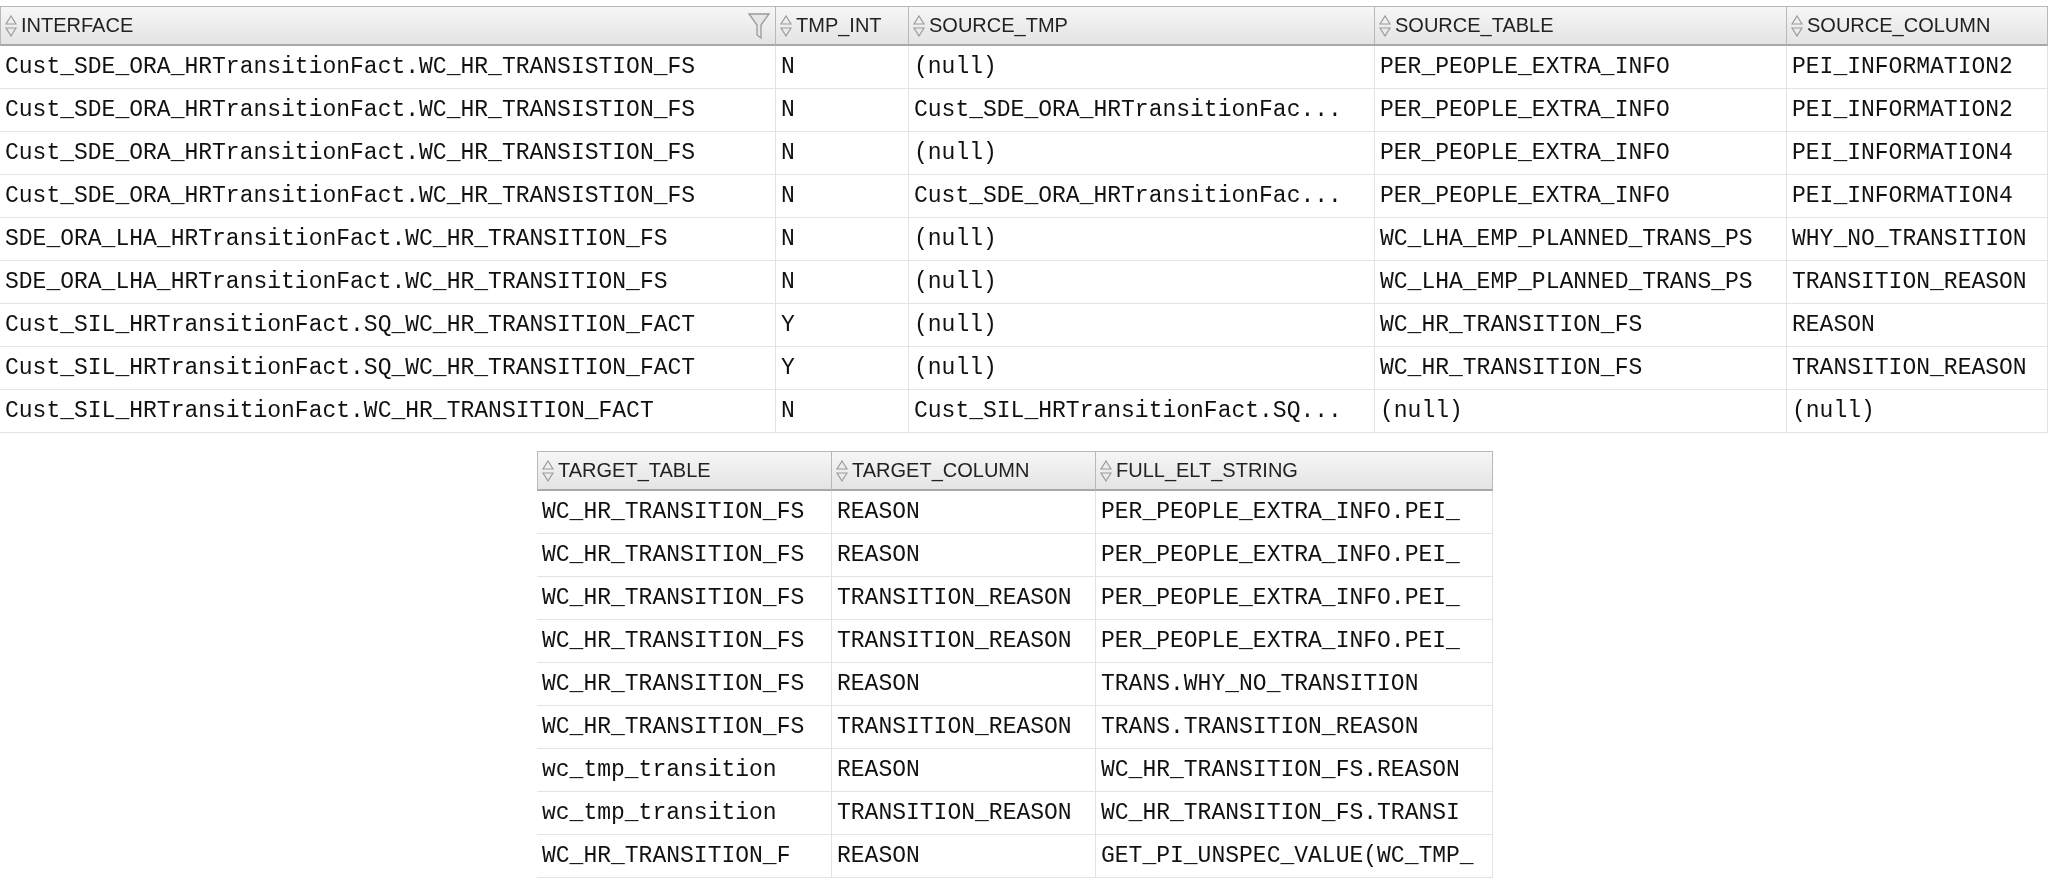  What do you see at coordinates (842, 26) in the screenshot?
I see `column-header: TMP_INT` at bounding box center [842, 26].